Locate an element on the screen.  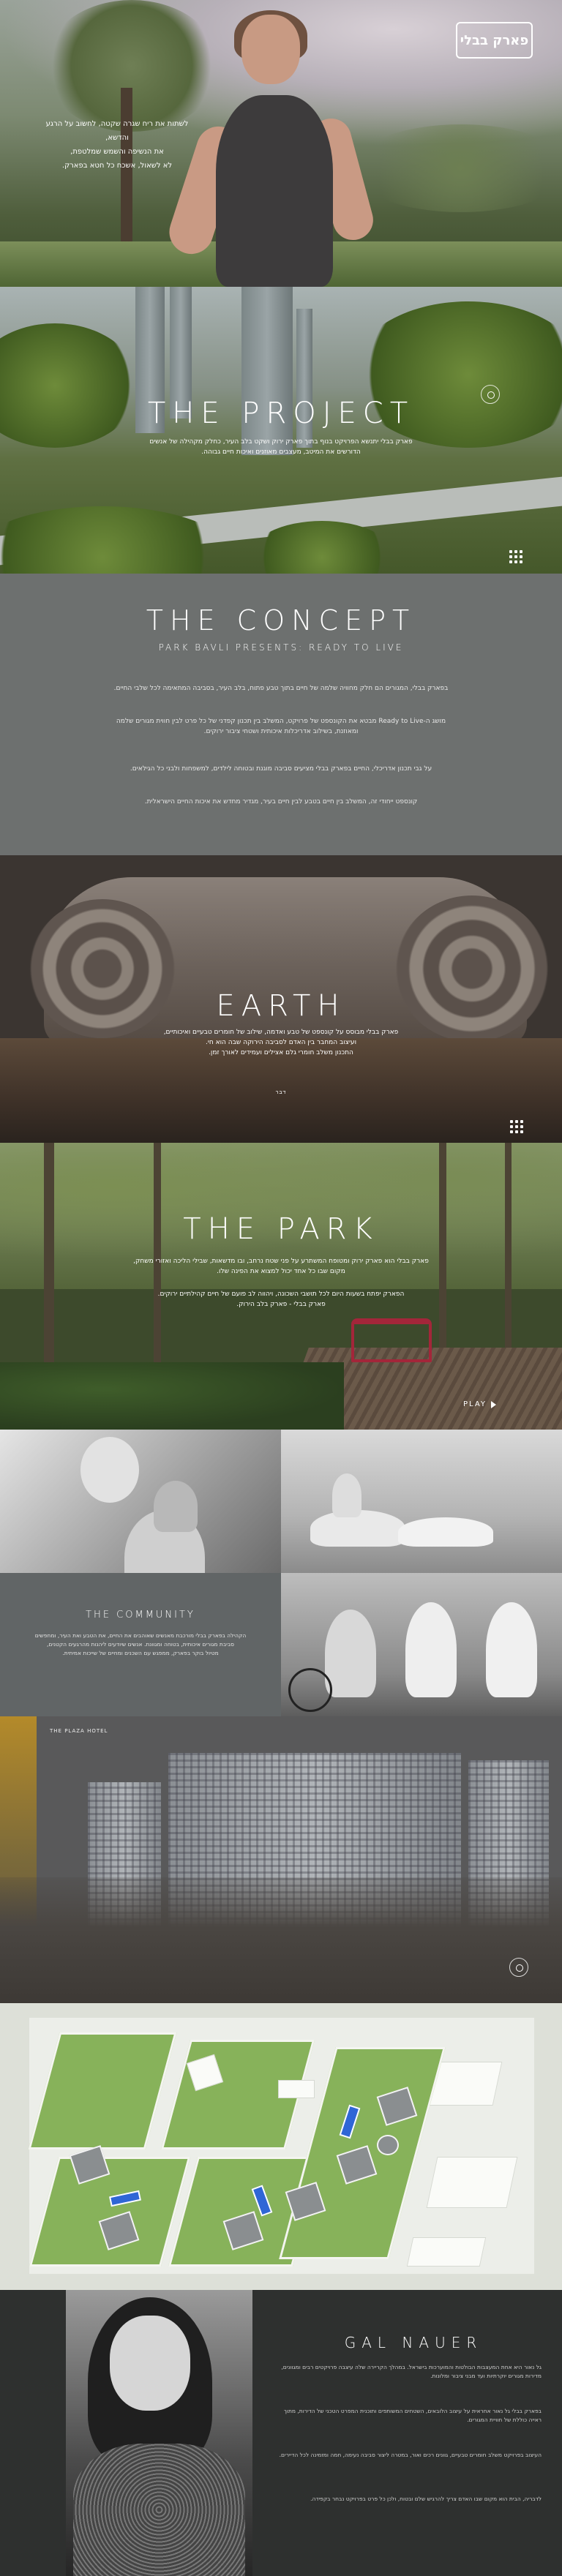
plaza-label: THE PLAZA HOTEL is located at coordinates (79, 1731).